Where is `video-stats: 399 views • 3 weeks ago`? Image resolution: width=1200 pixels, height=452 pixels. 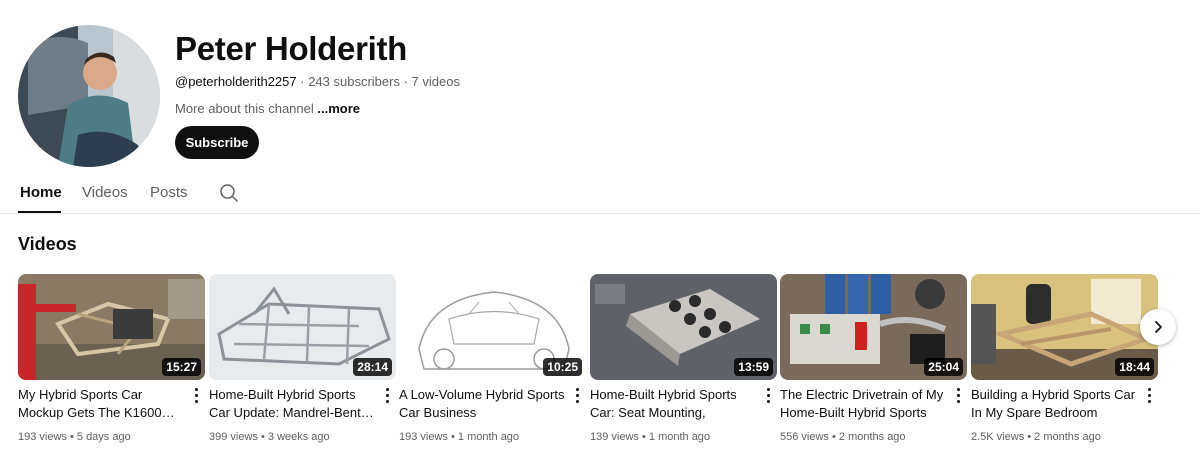 video-stats: 399 views • 3 weeks ago is located at coordinates (269, 437).